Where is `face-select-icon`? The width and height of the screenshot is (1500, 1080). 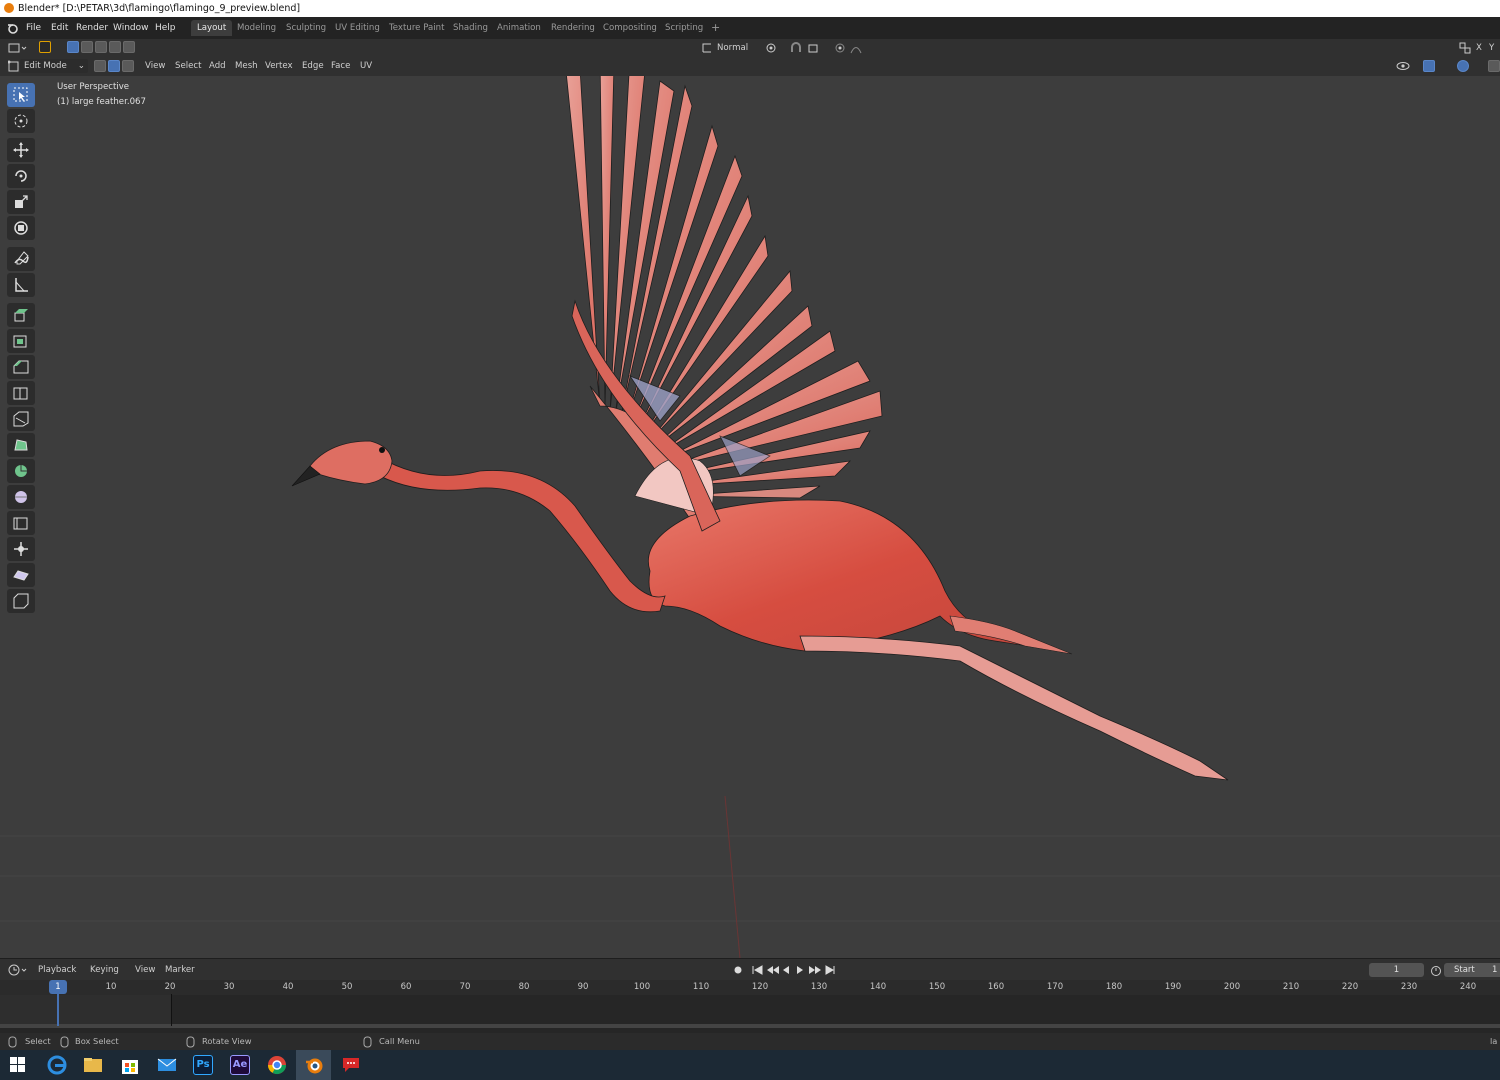
face-select-icon is located at coordinates (128, 66).